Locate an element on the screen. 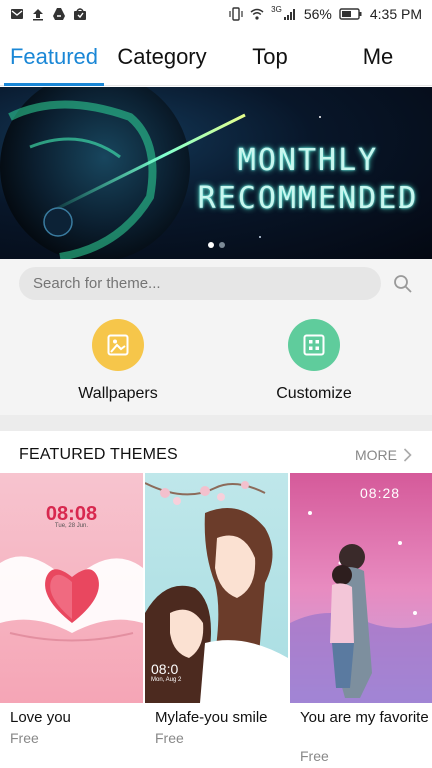  wifi-icon is located at coordinates (257, 14).